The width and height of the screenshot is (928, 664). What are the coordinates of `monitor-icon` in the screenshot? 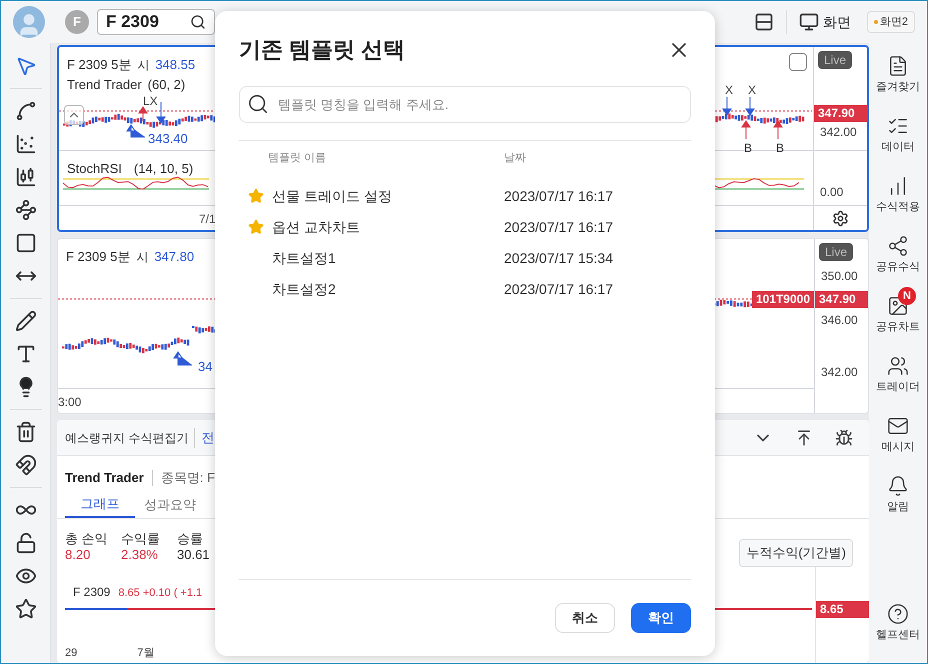 It's located at (808, 22).